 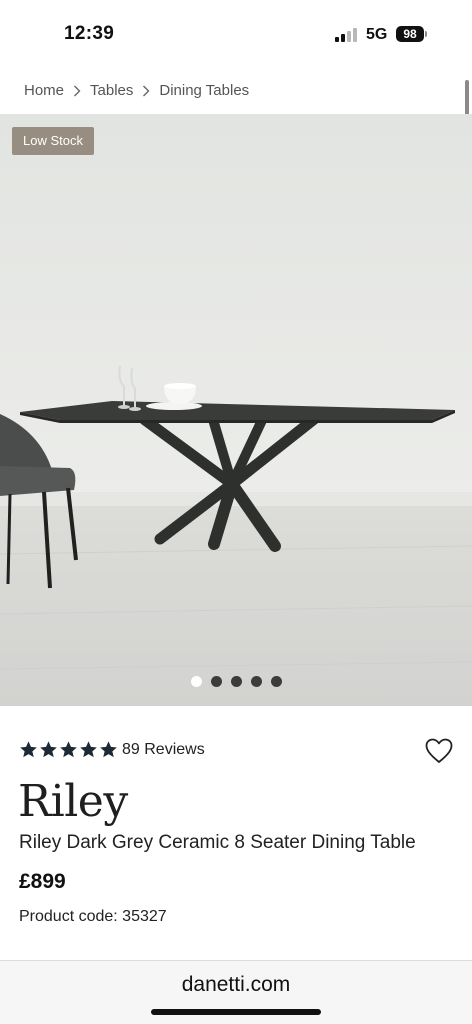 I want to click on star-rating, so click(x=68, y=749).